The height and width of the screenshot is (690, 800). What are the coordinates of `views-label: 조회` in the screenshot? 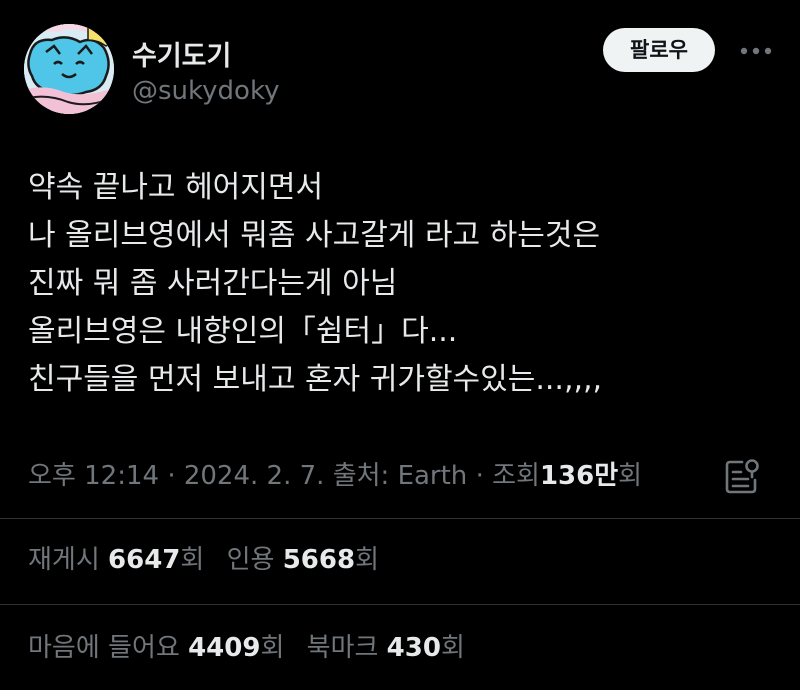 It's located at (516, 476).